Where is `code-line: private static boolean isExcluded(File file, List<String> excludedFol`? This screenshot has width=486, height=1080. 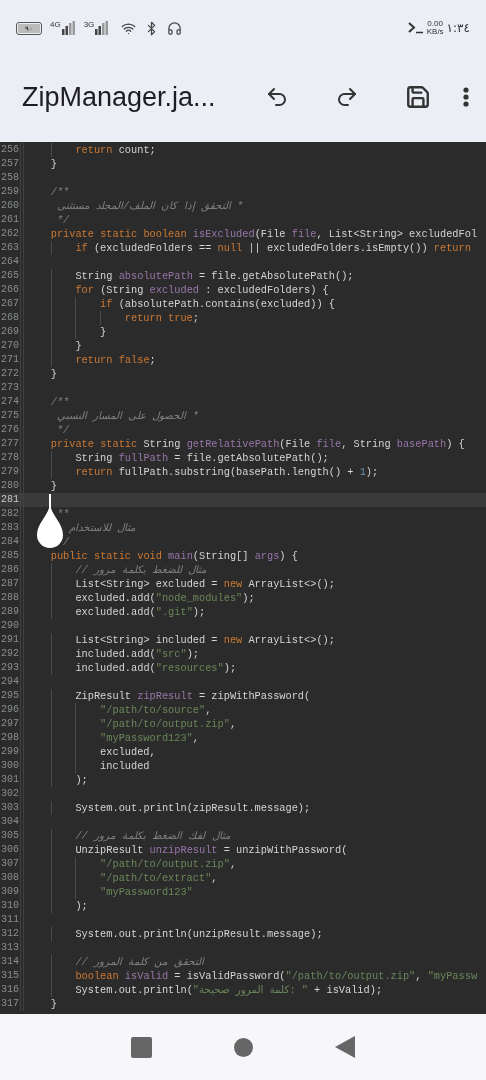 code-line: private static boolean isExcluded(File file, List<String> excludedFol is located at coordinates (264, 234).